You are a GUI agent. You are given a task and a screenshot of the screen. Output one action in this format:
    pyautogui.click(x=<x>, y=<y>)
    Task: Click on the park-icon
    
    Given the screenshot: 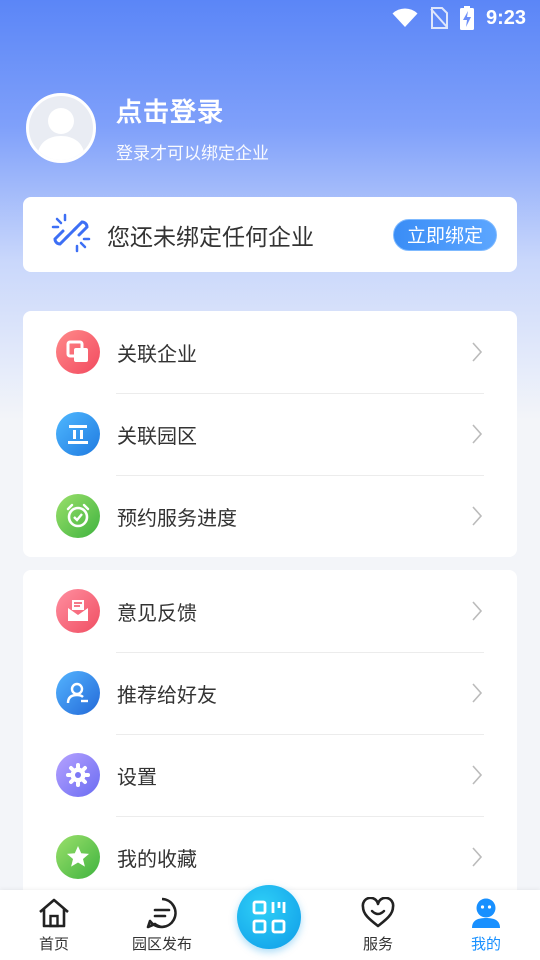 What is the action you would take?
    pyautogui.click(x=78, y=434)
    